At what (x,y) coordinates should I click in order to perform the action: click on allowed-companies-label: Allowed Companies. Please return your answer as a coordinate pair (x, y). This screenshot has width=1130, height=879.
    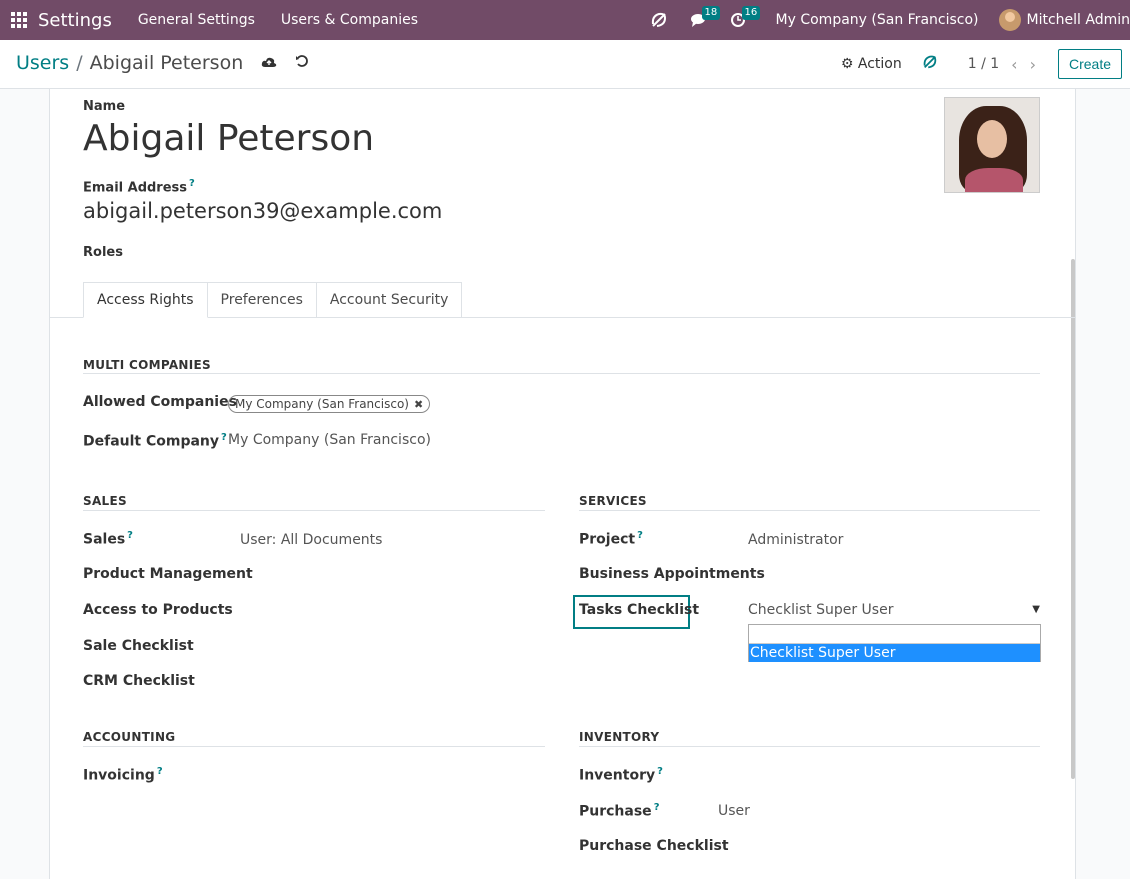
    Looking at the image, I should click on (160, 402).